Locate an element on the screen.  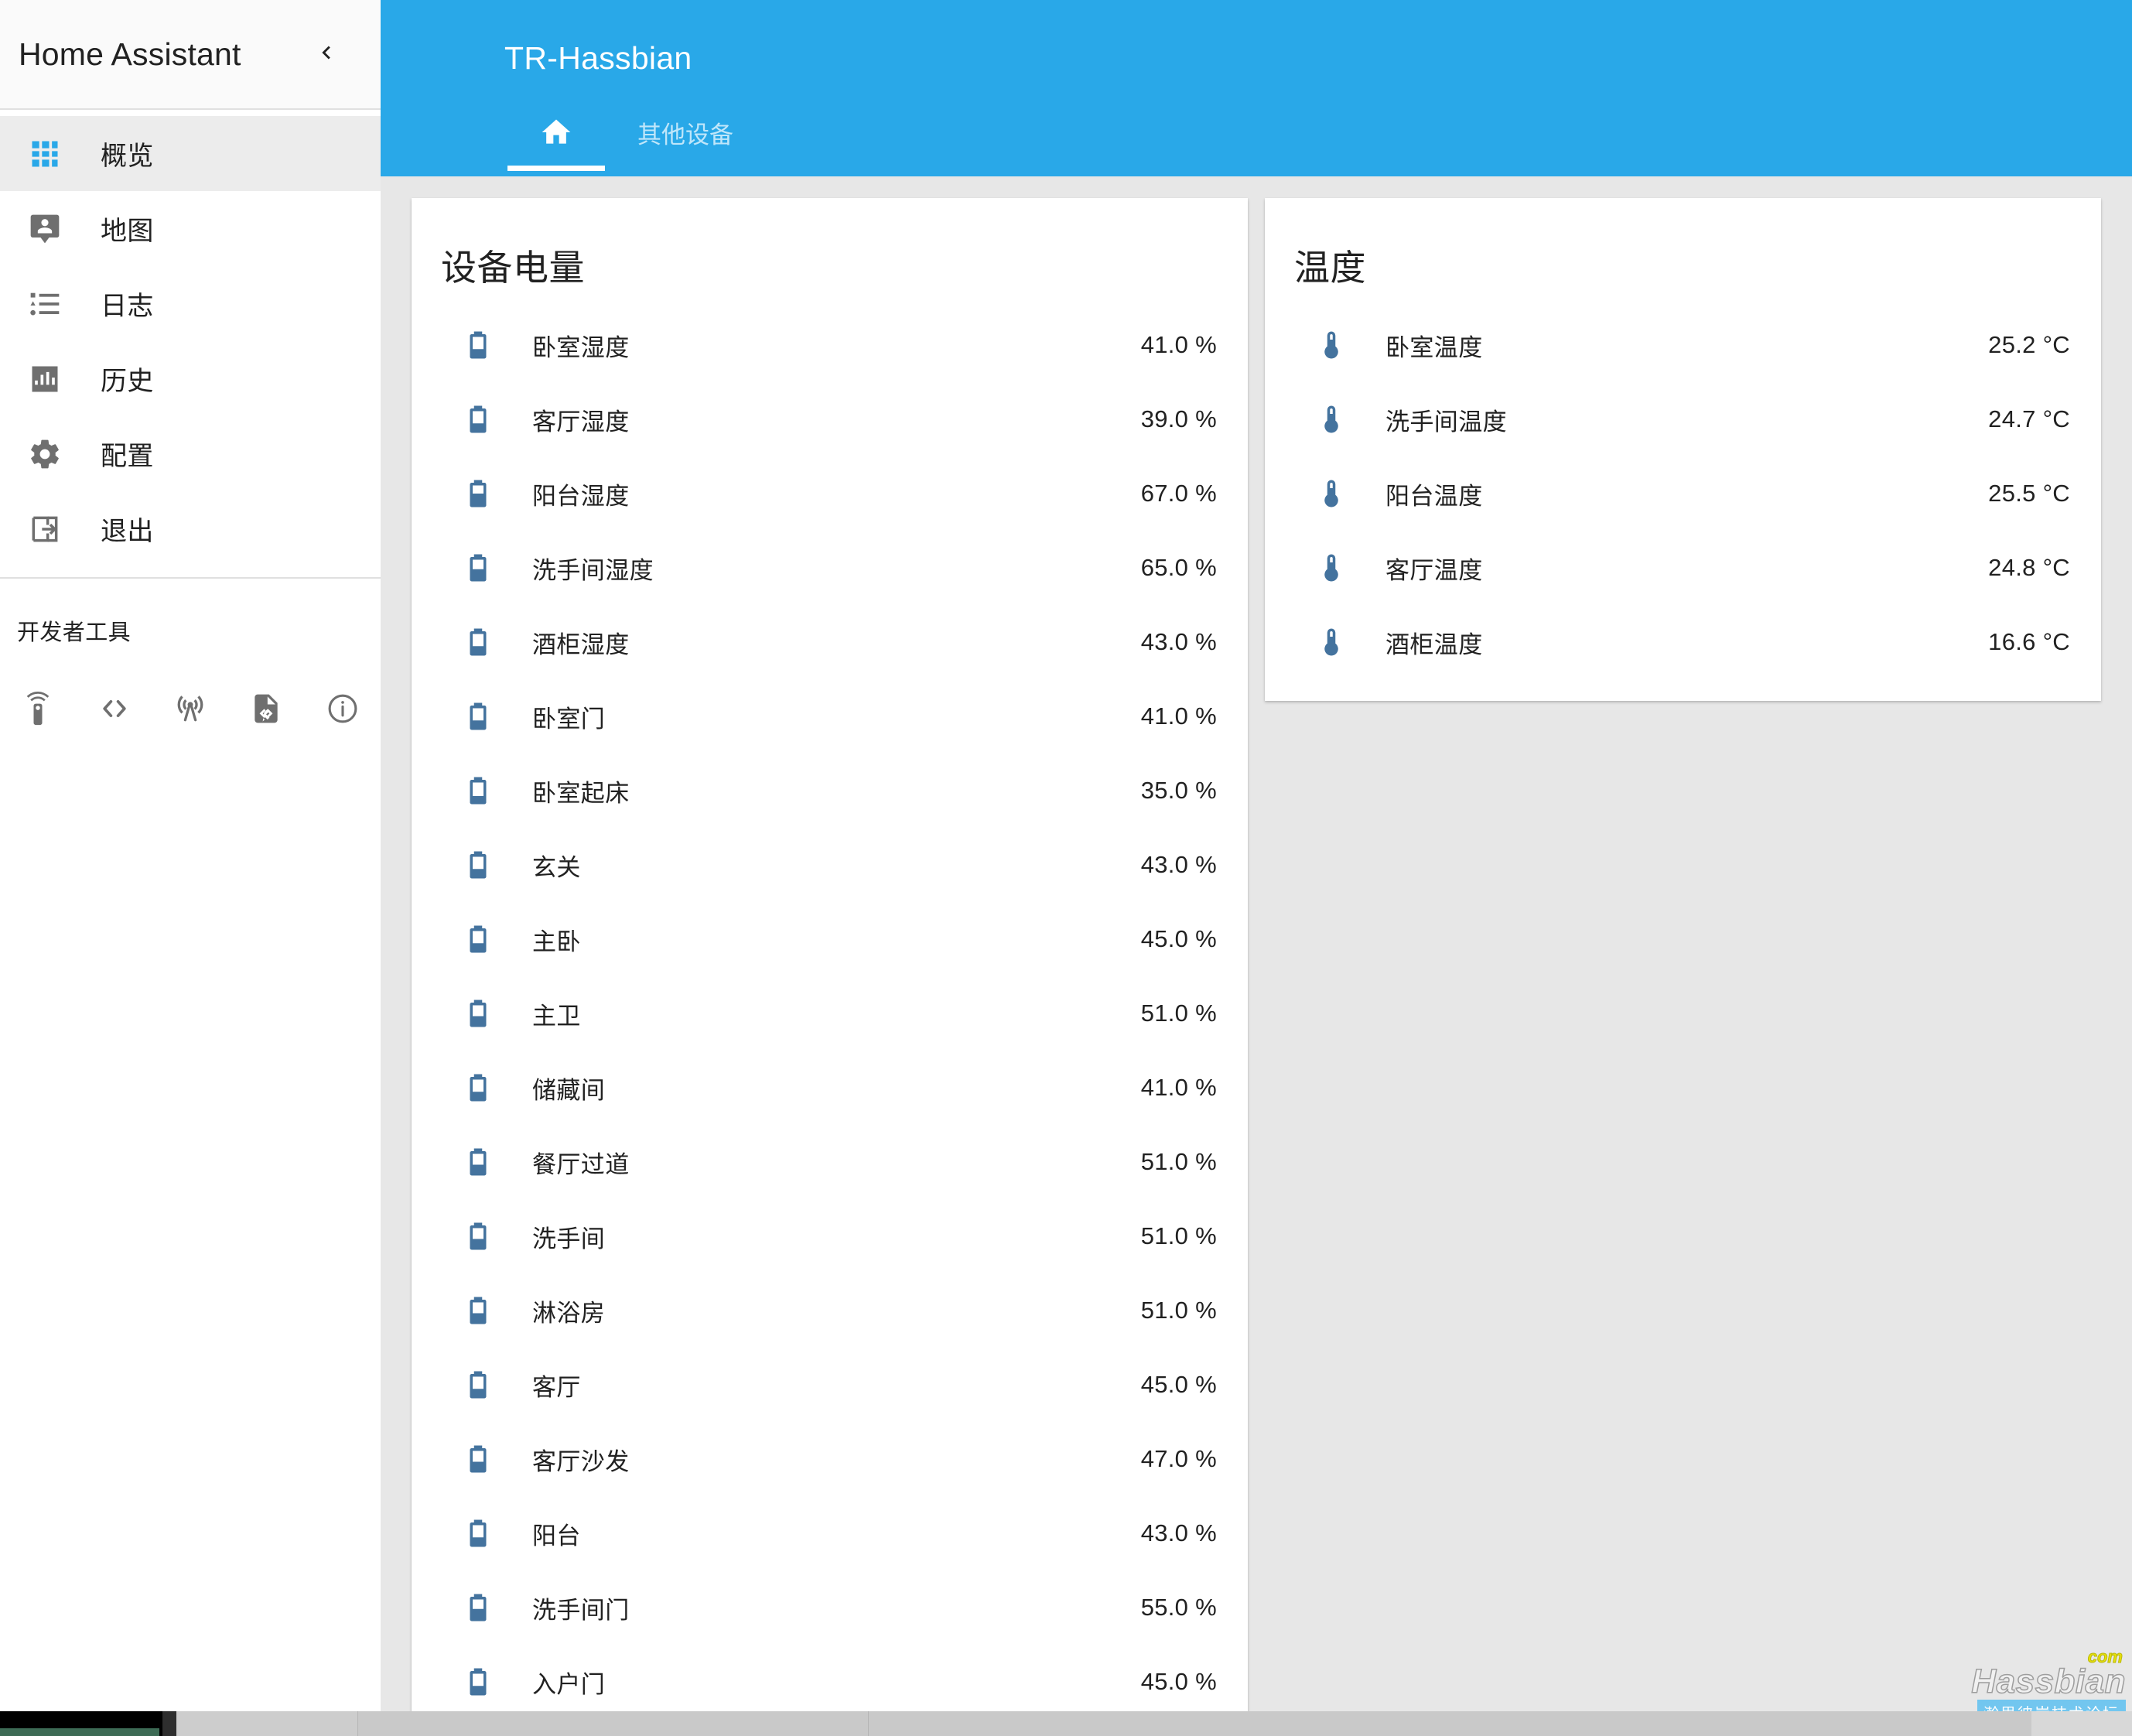
list-item: 储藏间 41.0 % is located at coordinates (830, 1088).